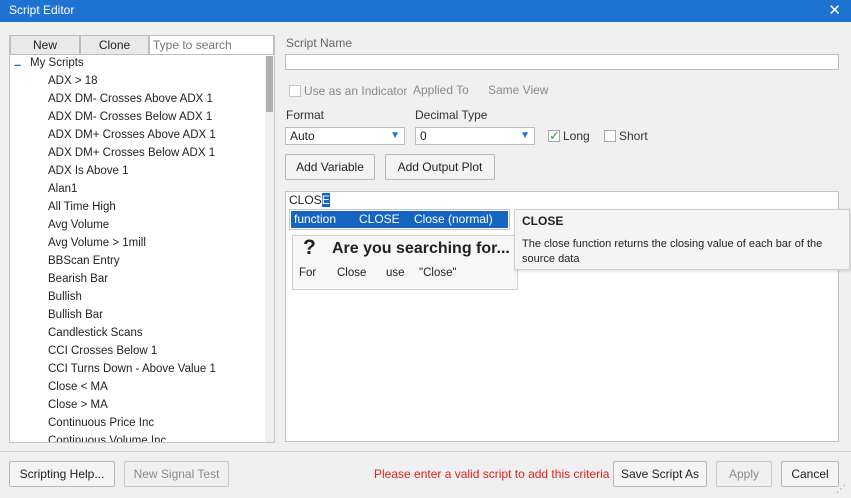 The width and height of the screenshot is (851, 498). I want to click on searching-word-for: For, so click(308, 273).